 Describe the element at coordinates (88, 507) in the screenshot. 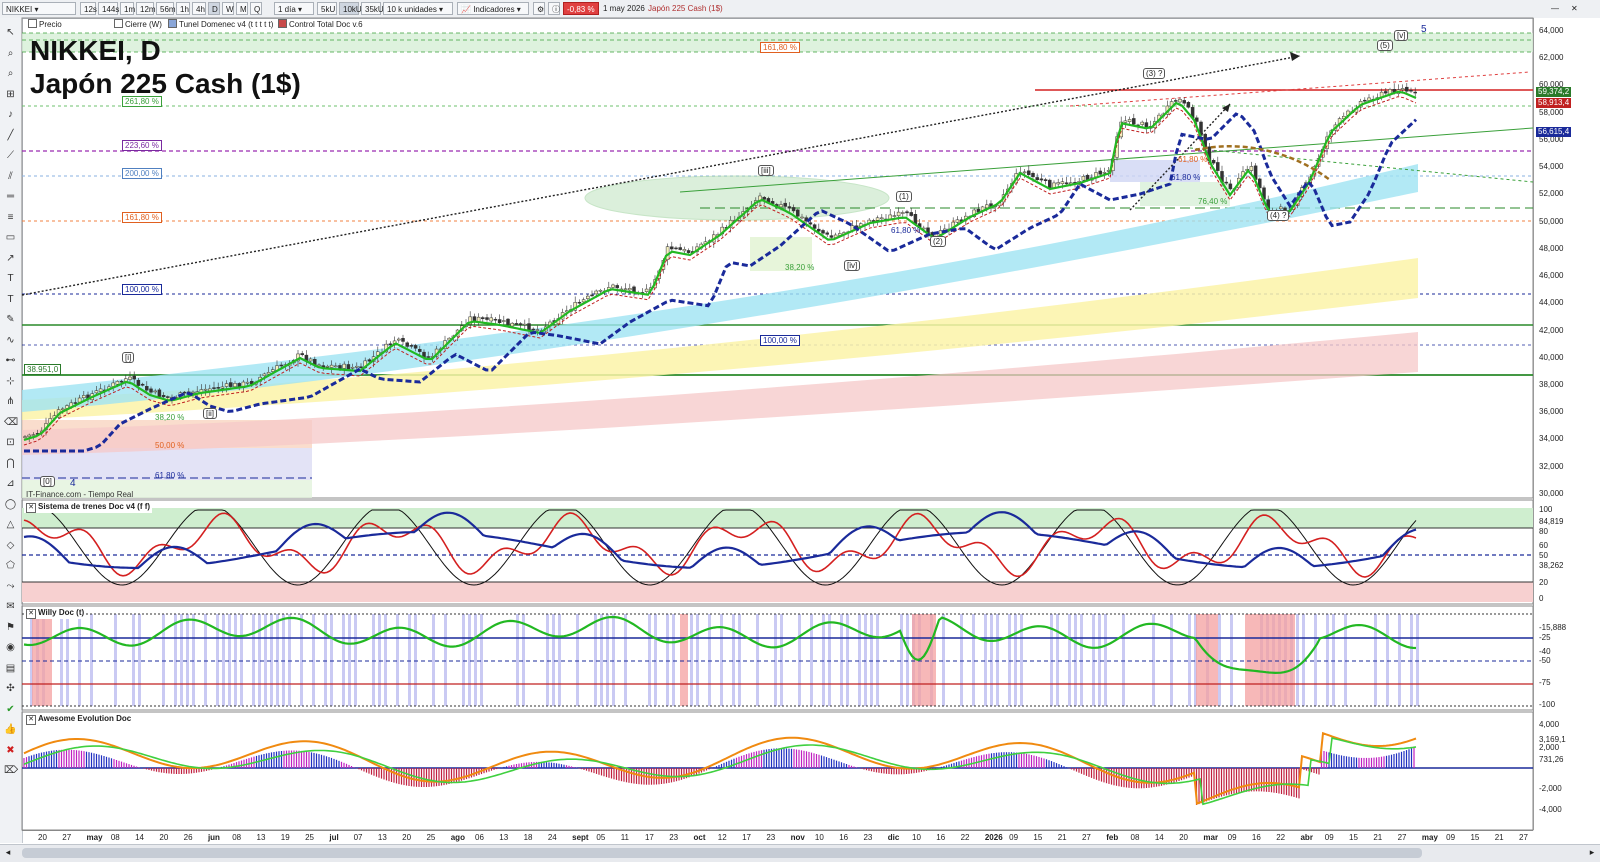

I see `panel-title-trains: ✕ Sistema de trenes Doc v4 (f f)` at that location.